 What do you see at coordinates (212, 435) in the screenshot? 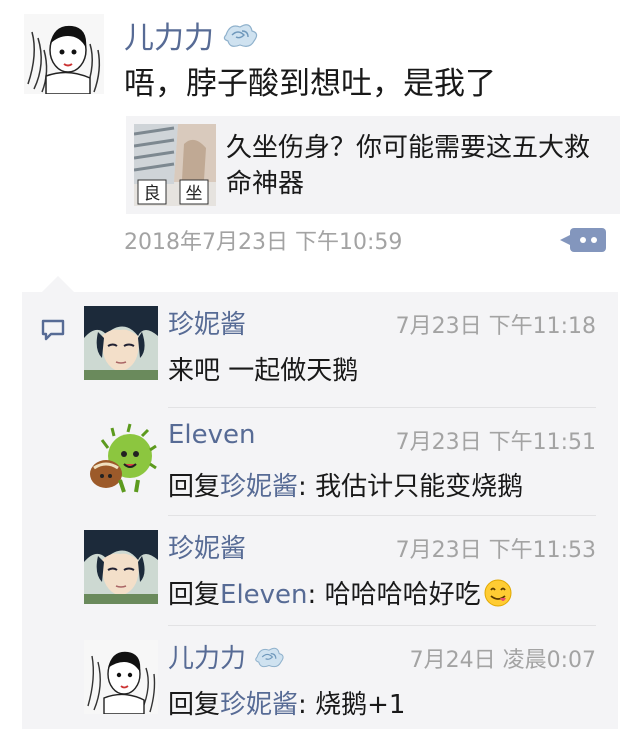
I see `commenter-name: Eleven` at bounding box center [212, 435].